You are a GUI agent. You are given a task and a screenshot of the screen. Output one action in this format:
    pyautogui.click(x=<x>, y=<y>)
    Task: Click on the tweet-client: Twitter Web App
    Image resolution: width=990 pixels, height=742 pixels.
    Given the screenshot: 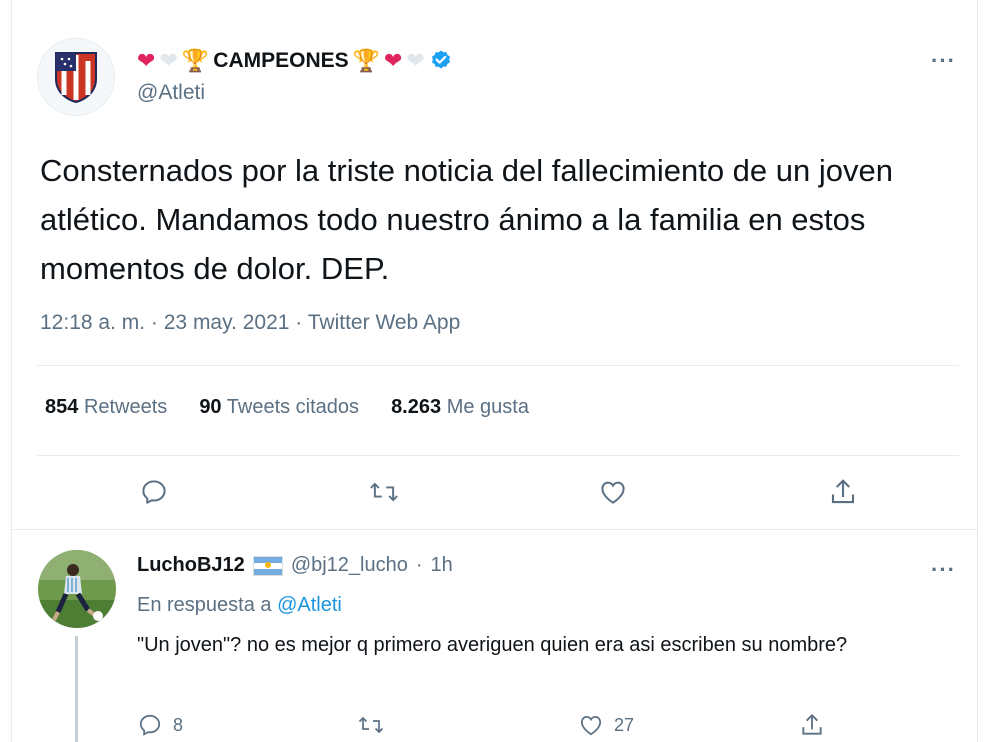 What is the action you would take?
    pyautogui.click(x=384, y=322)
    